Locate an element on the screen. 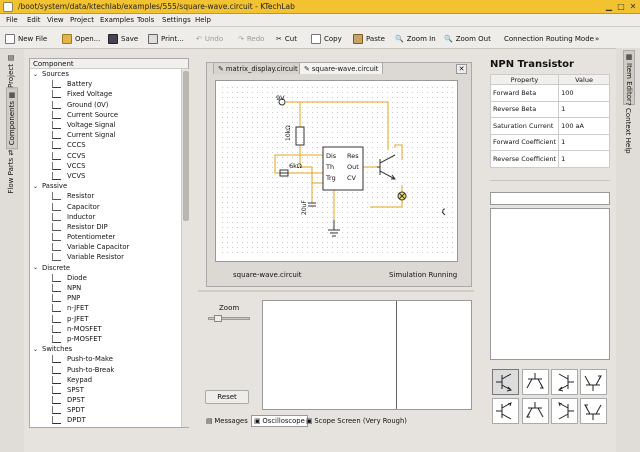 This screenshot has height=452, width=640. npn-variant-1-button is located at coordinates (505, 382).